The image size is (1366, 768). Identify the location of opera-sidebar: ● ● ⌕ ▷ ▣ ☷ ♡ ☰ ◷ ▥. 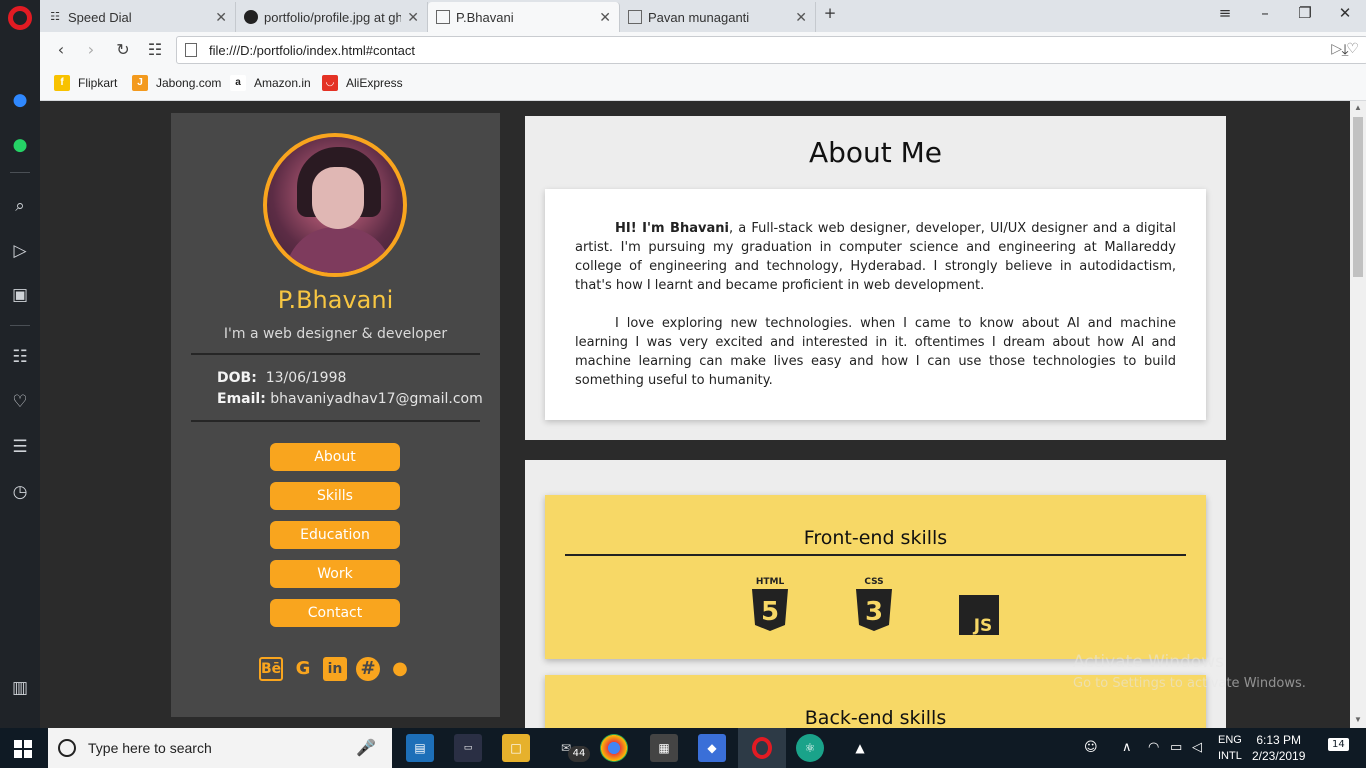
(20, 364).